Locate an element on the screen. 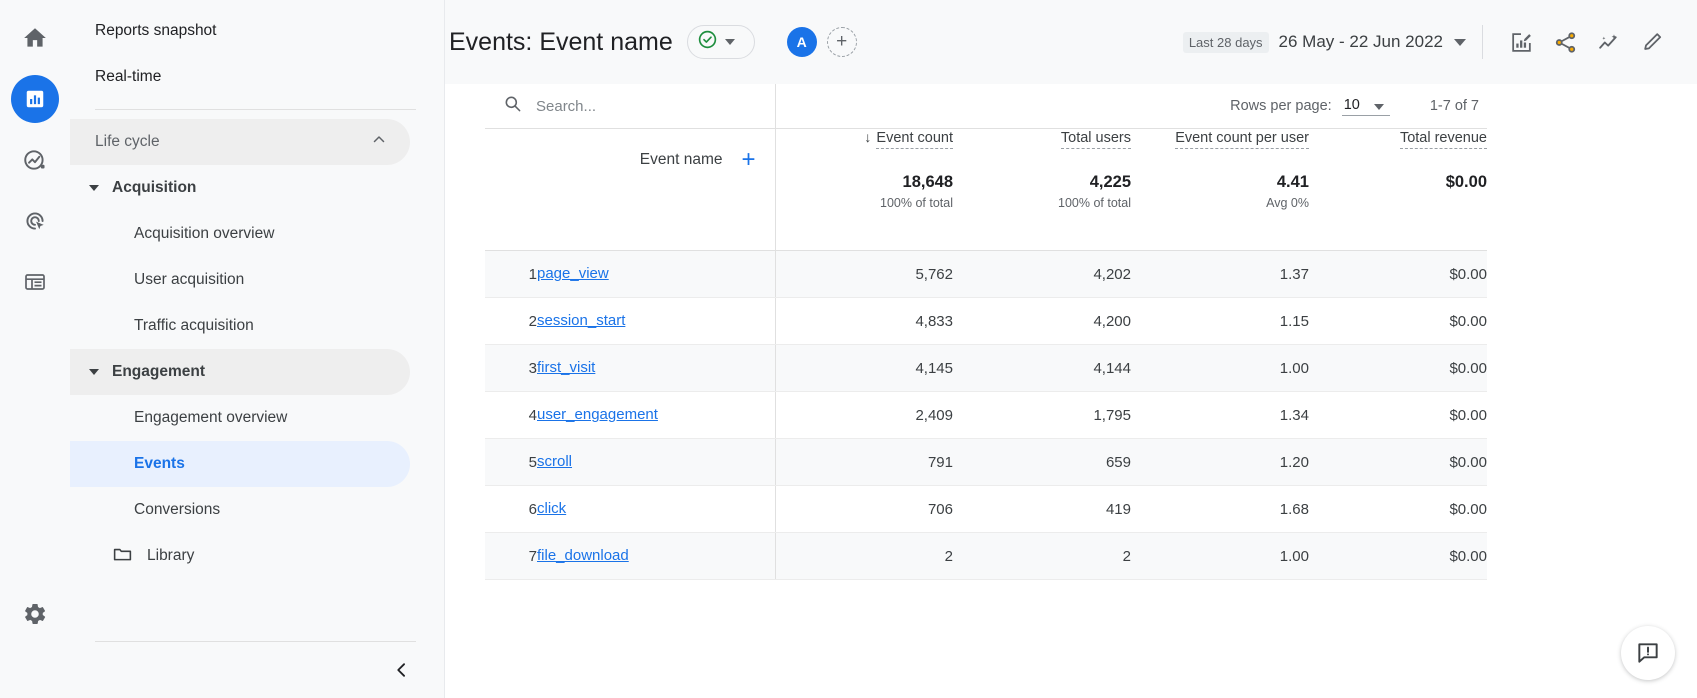 This screenshot has width=1697, height=698. cell-total-users: 1,795 is located at coordinates (1042, 415).